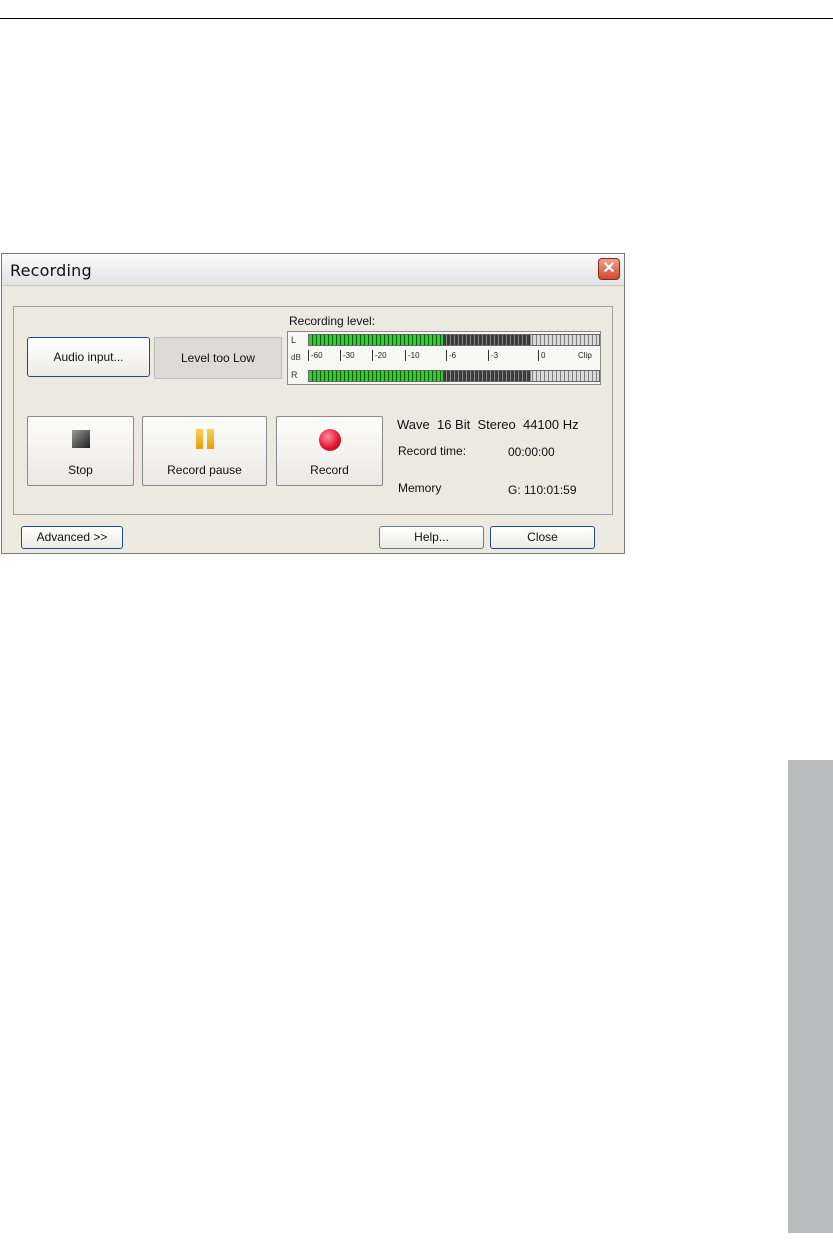 The width and height of the screenshot is (833, 1241). I want to click on meter-scale-tick: -30, so click(347, 355).